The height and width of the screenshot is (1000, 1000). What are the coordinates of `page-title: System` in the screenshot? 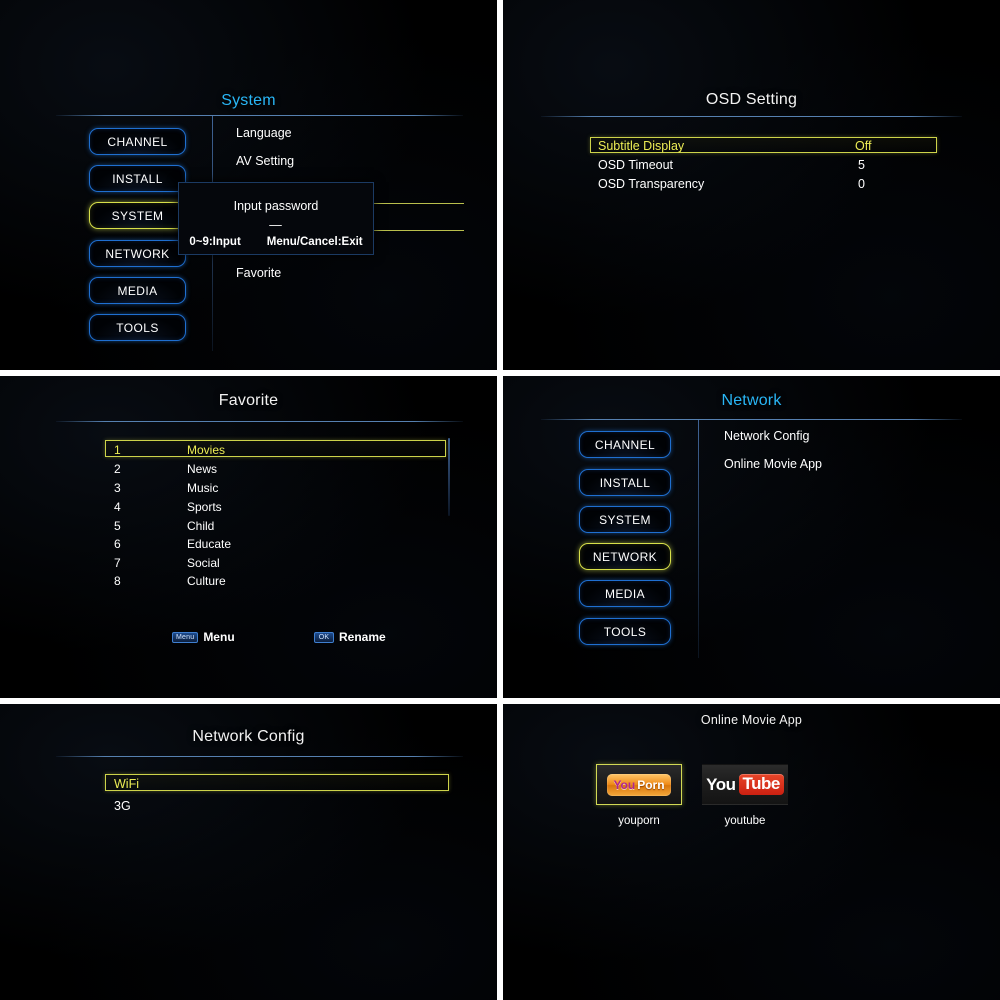 It's located at (248, 100).